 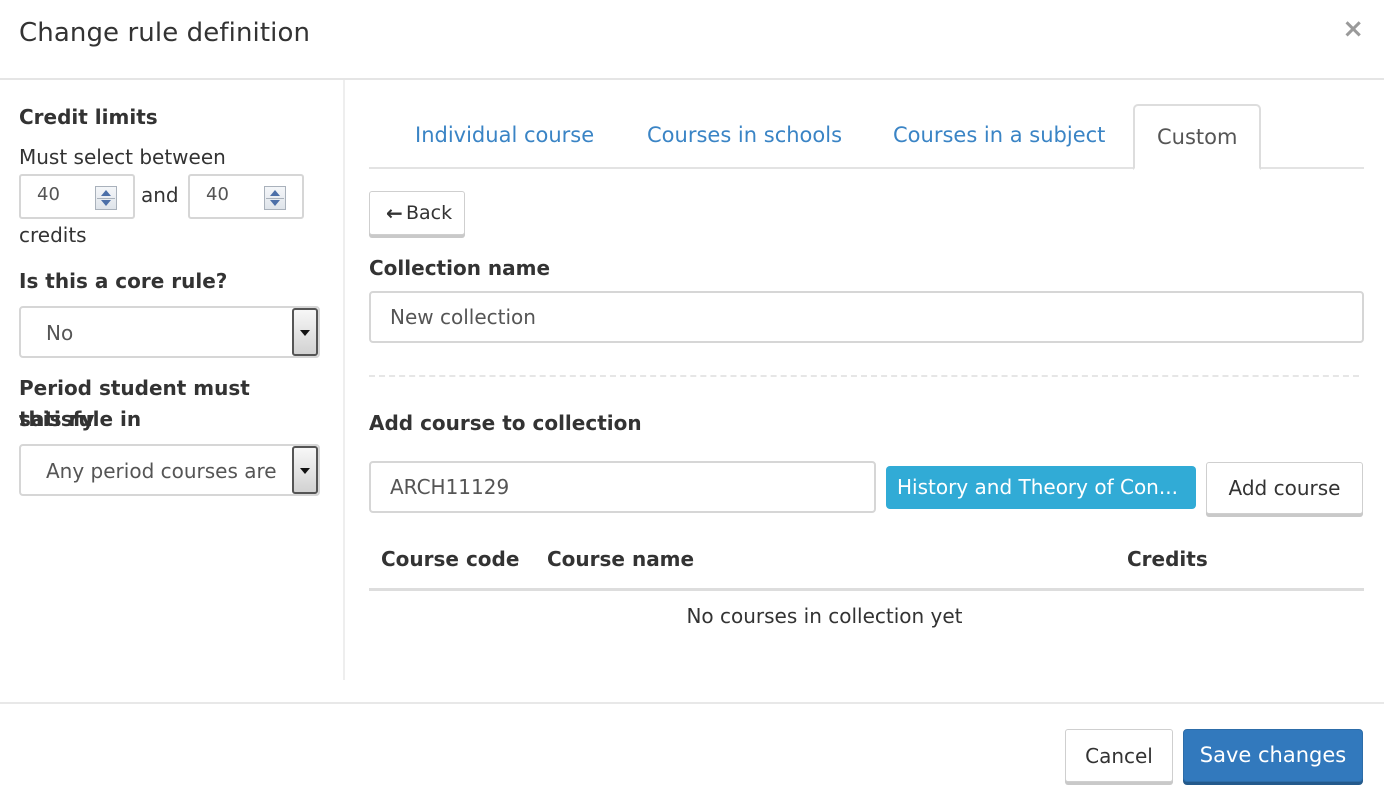 What do you see at coordinates (165, 33) in the screenshot?
I see `modal-title: Change rule definition` at bounding box center [165, 33].